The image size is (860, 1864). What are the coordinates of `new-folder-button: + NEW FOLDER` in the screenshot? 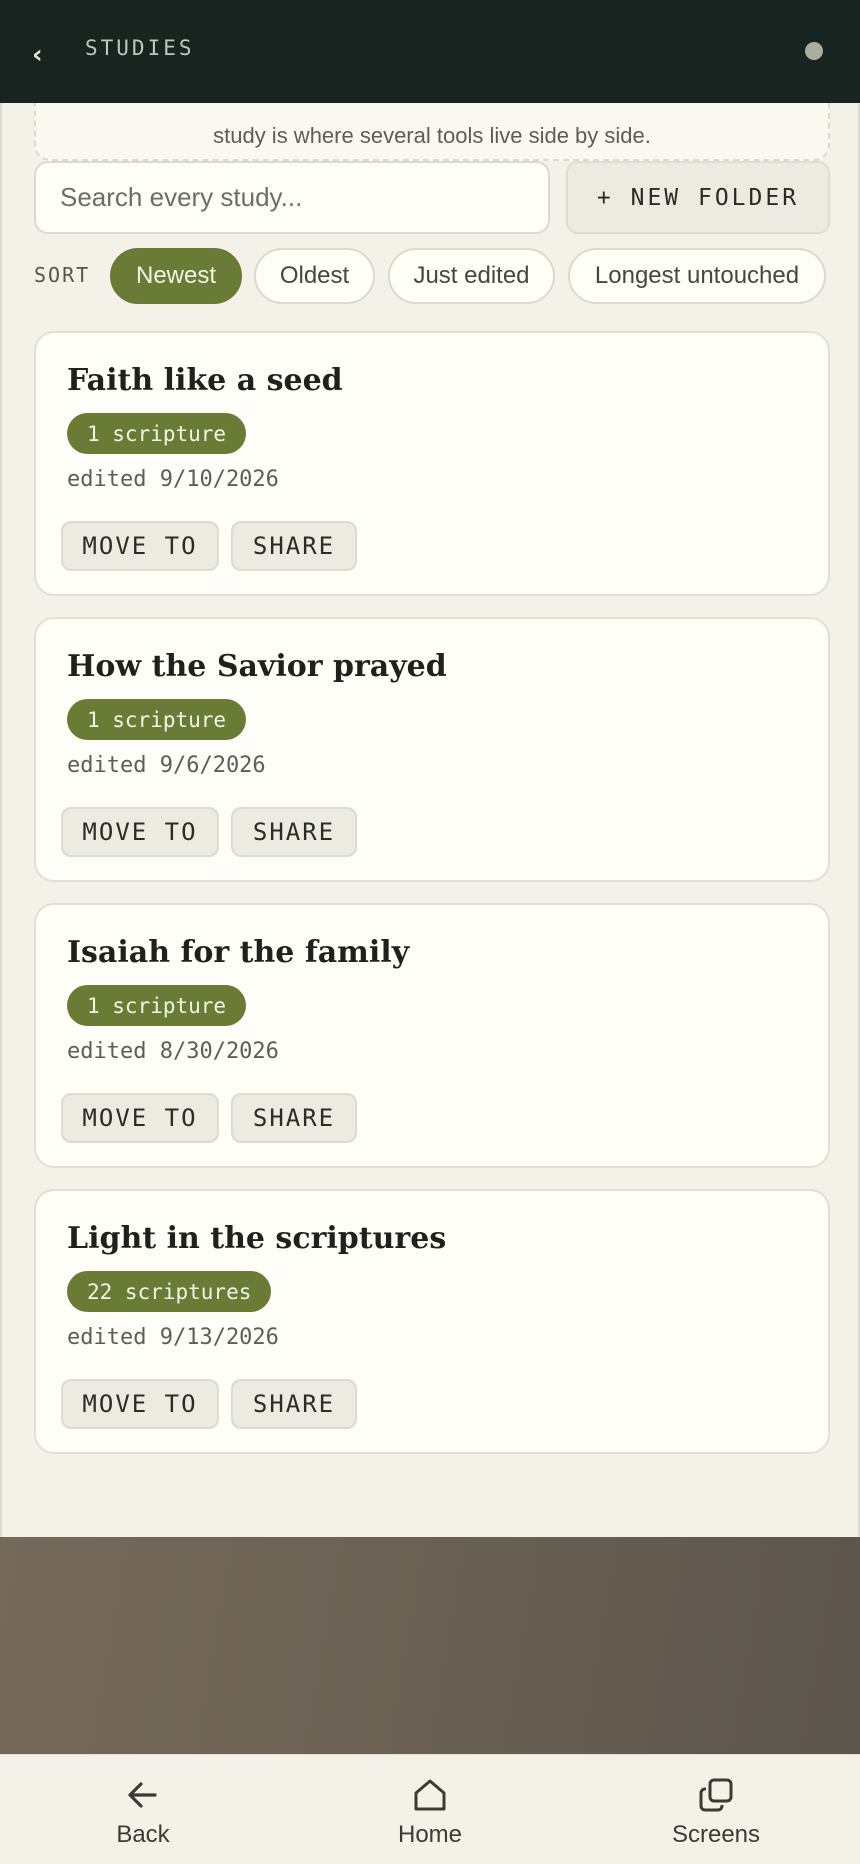 It's located at (698, 197).